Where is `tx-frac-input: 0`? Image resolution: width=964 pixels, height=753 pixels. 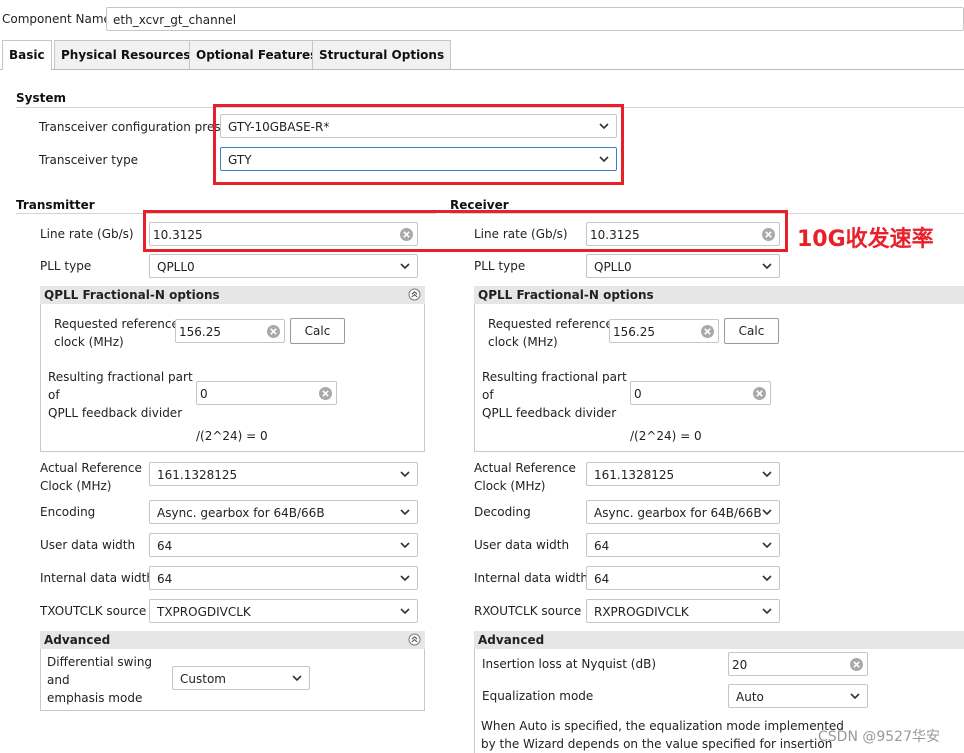
tx-frac-input: 0 is located at coordinates (266, 393).